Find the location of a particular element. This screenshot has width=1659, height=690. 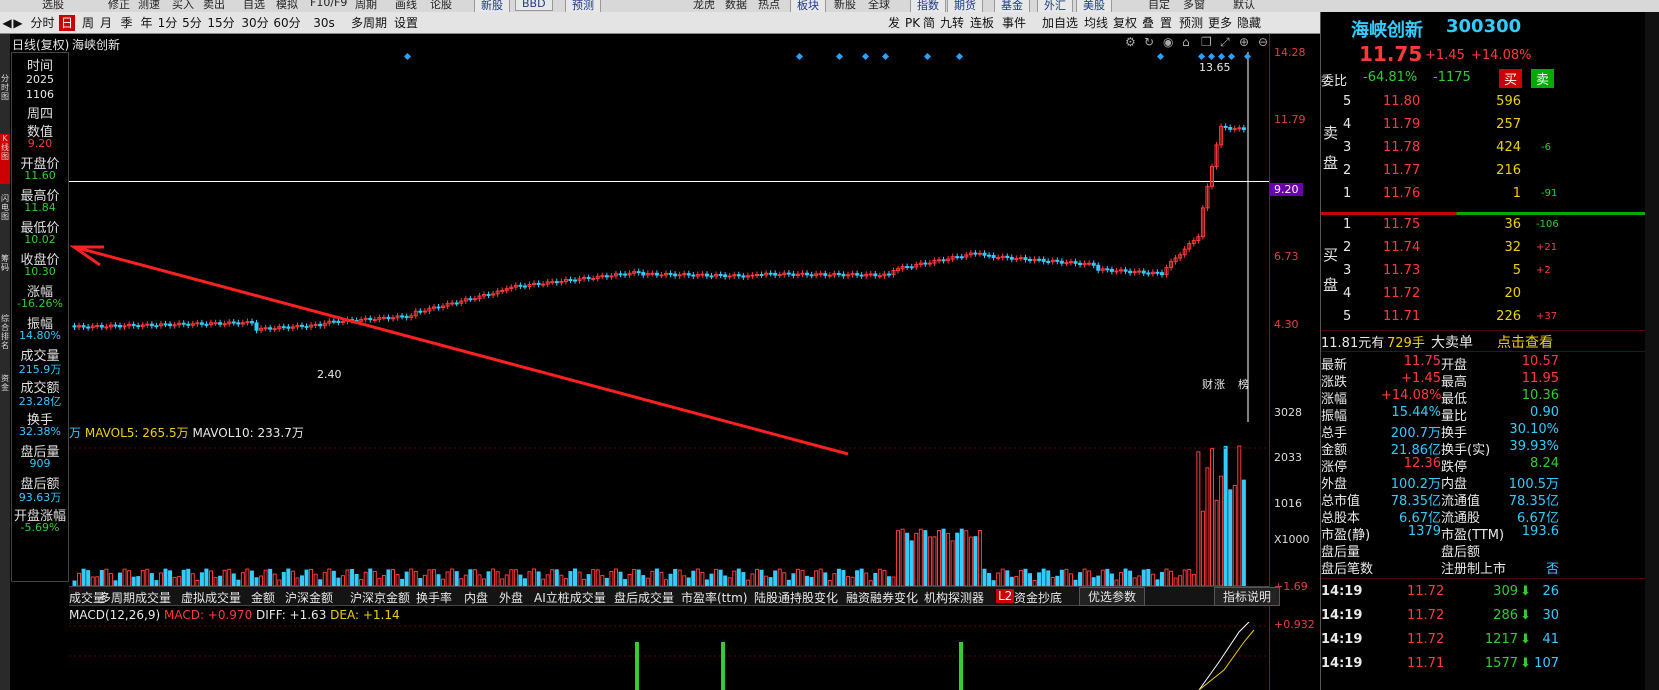

period-tab: 60分 is located at coordinates (287, 23).